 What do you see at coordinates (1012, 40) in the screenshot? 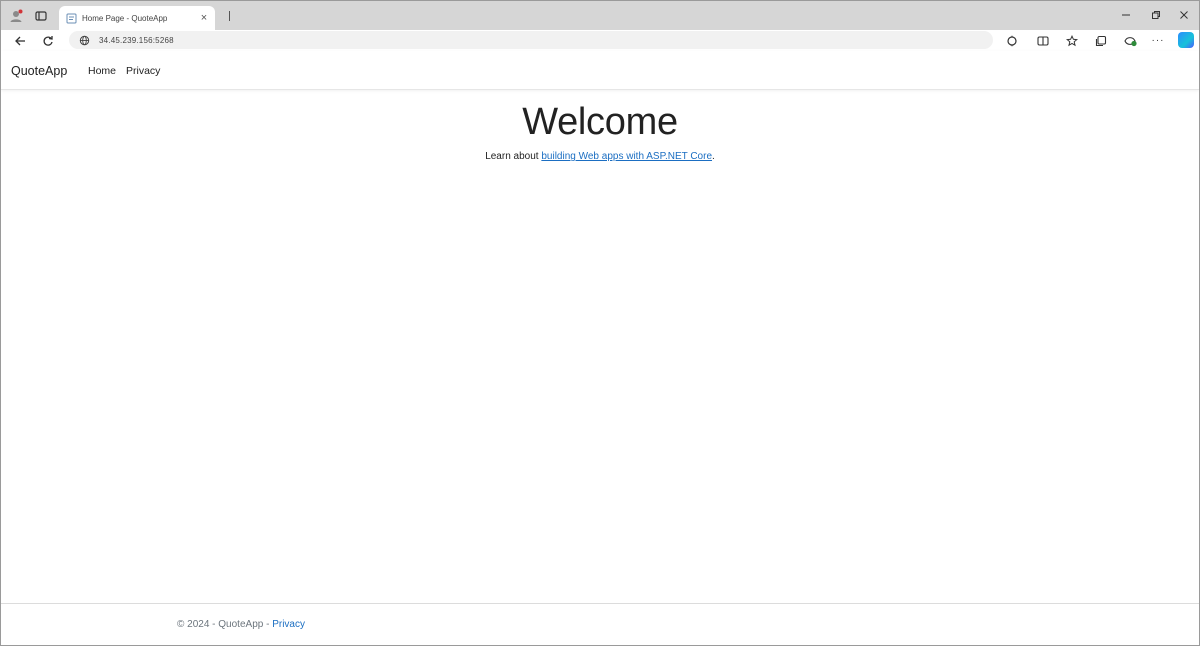
I see `extensions-icon` at bounding box center [1012, 40].